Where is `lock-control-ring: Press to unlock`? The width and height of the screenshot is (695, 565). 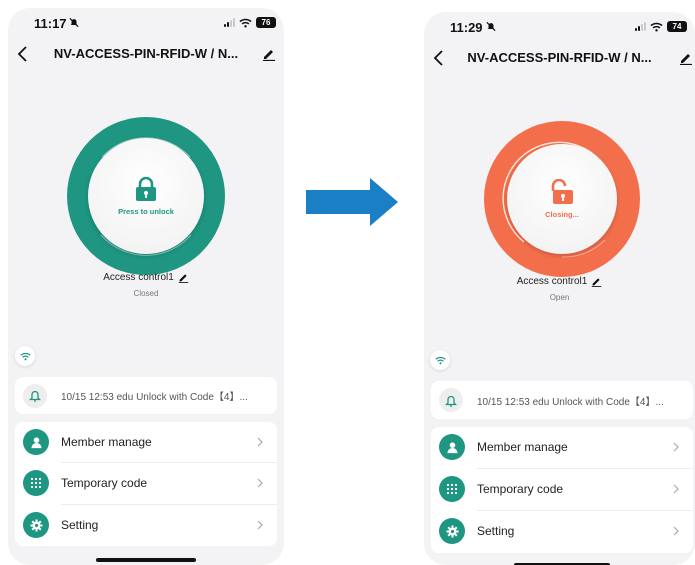 lock-control-ring: Press to unlock is located at coordinates (146, 196).